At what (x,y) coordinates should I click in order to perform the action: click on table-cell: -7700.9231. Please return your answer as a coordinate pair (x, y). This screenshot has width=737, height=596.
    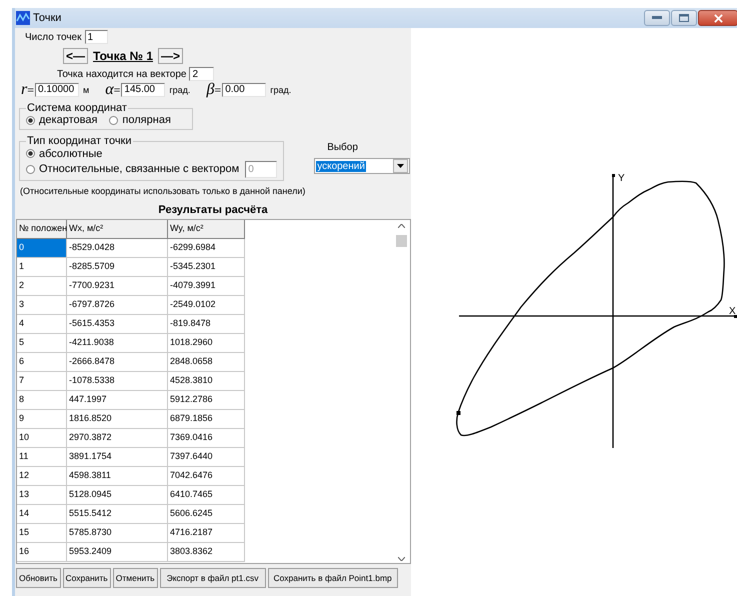
    Looking at the image, I should click on (117, 286).